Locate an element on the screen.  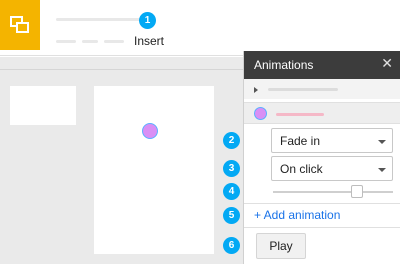
step-badge-6: 6 is located at coordinates (231, 245).